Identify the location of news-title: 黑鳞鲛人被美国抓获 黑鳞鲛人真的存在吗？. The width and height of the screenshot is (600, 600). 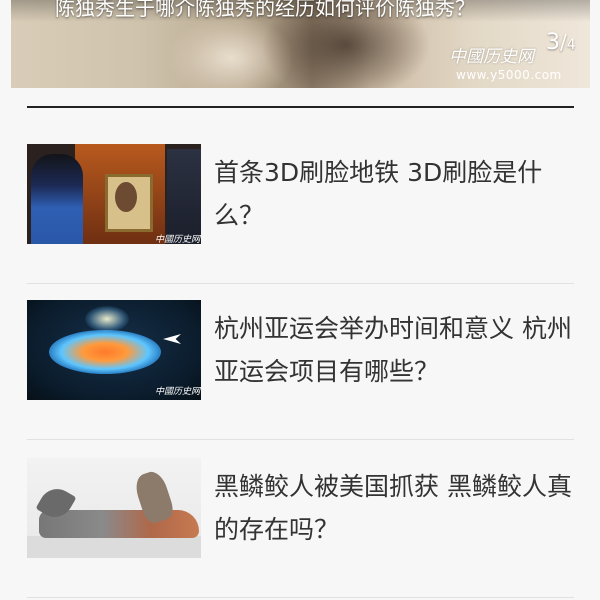
(394, 508).